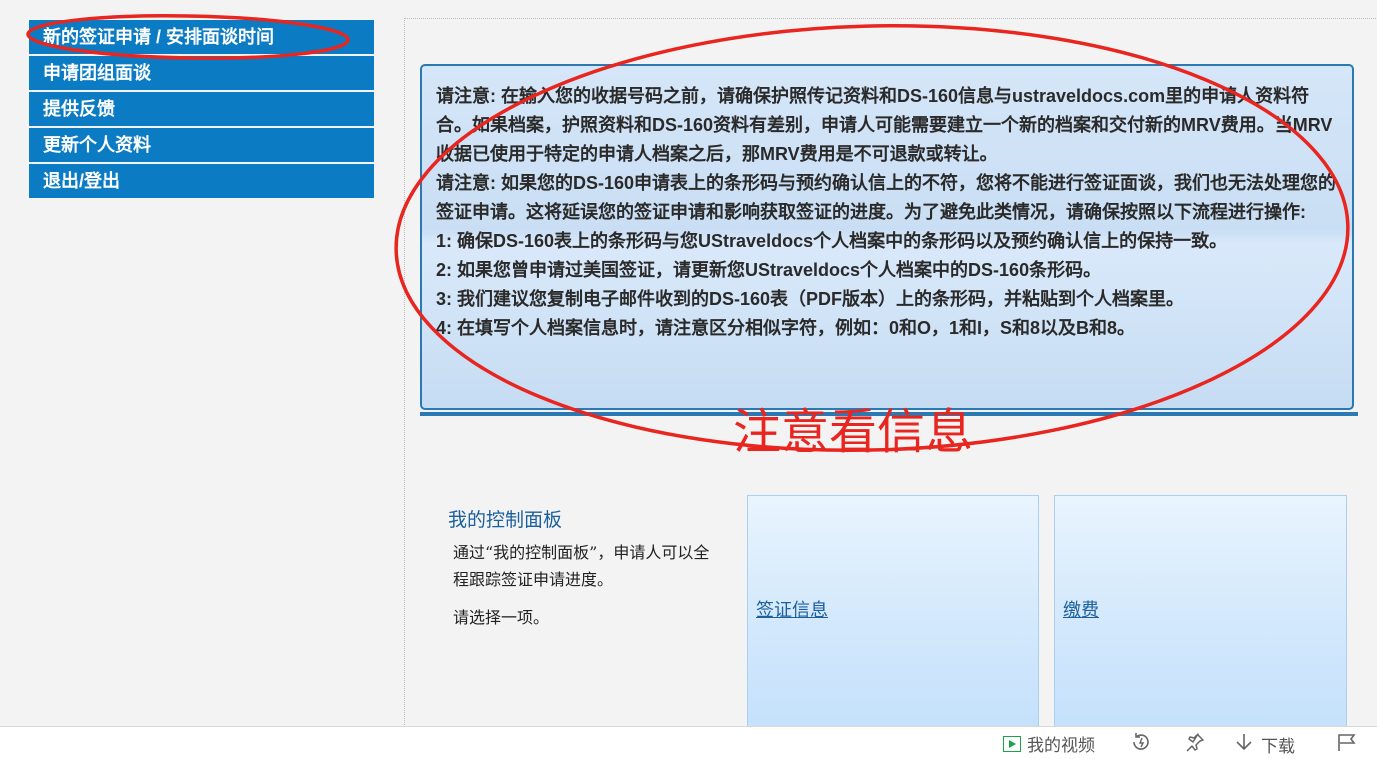  I want to click on download-label: 下载, so click(1278, 746).